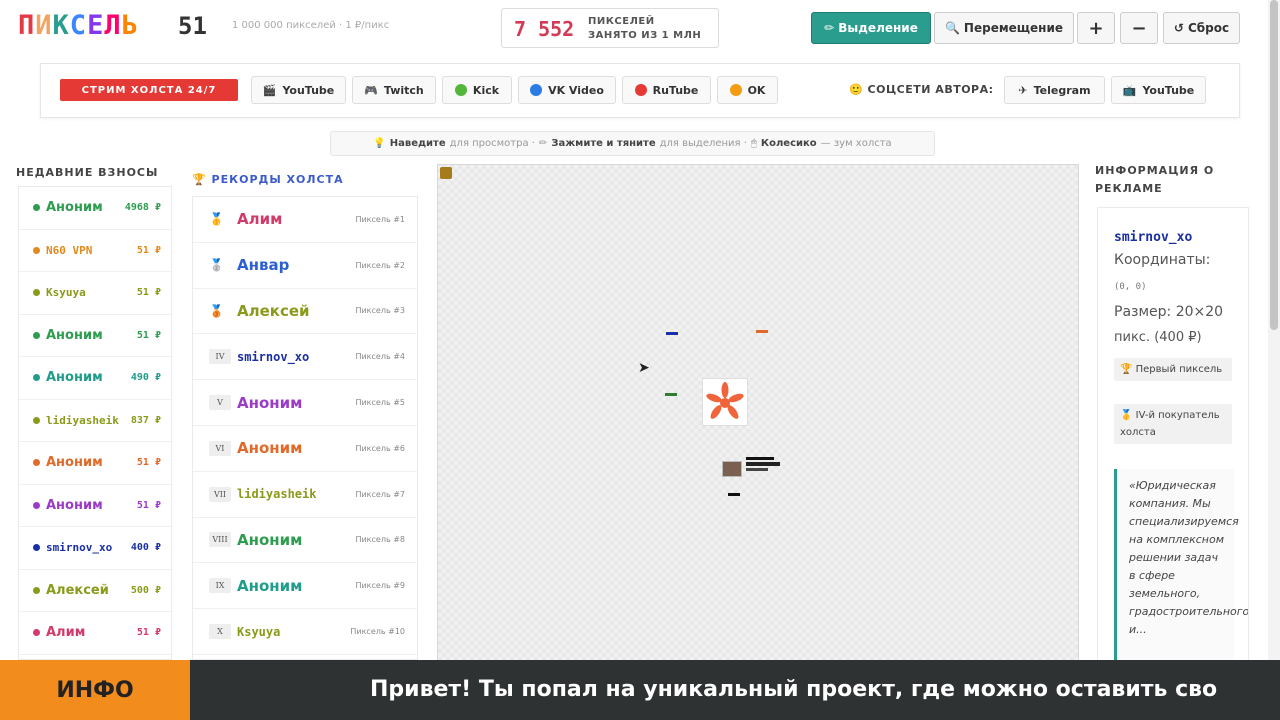  What do you see at coordinates (268, 179) in the screenshot?
I see `records-title: 🏆 РЕКОРДЫ ХОЛСТА` at bounding box center [268, 179].